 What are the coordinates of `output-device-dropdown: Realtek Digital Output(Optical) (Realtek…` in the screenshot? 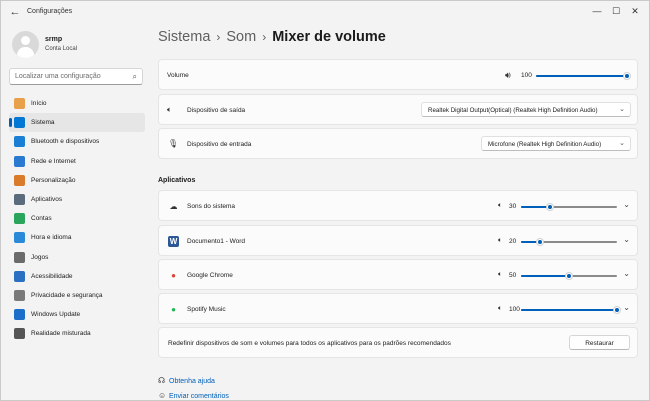 It's located at (526, 109).